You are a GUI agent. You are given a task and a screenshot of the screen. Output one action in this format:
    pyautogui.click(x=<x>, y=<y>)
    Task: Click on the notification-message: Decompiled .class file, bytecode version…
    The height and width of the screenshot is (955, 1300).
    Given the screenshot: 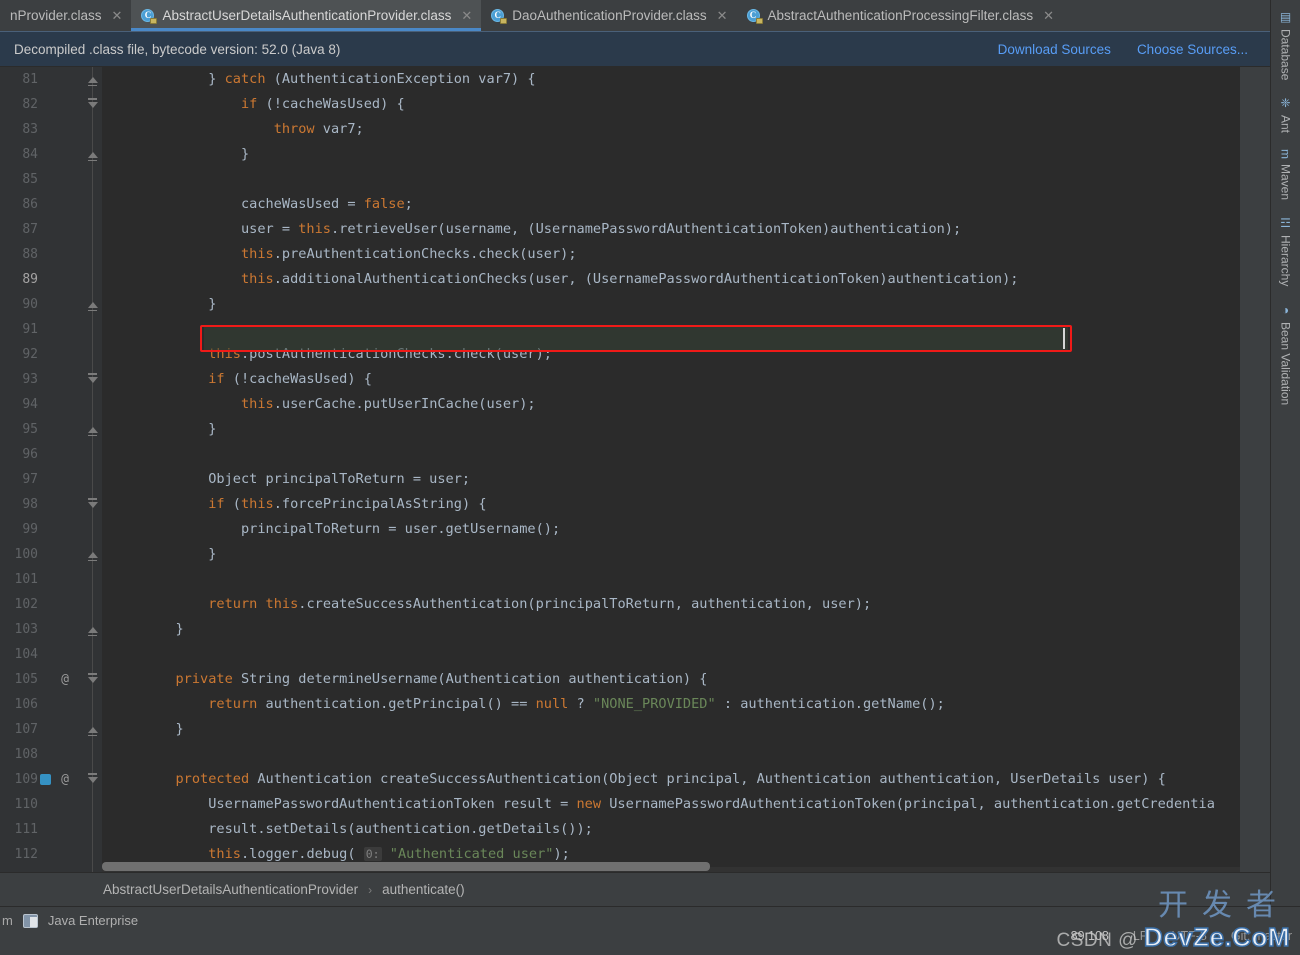 What is the action you would take?
    pyautogui.click(x=177, y=49)
    